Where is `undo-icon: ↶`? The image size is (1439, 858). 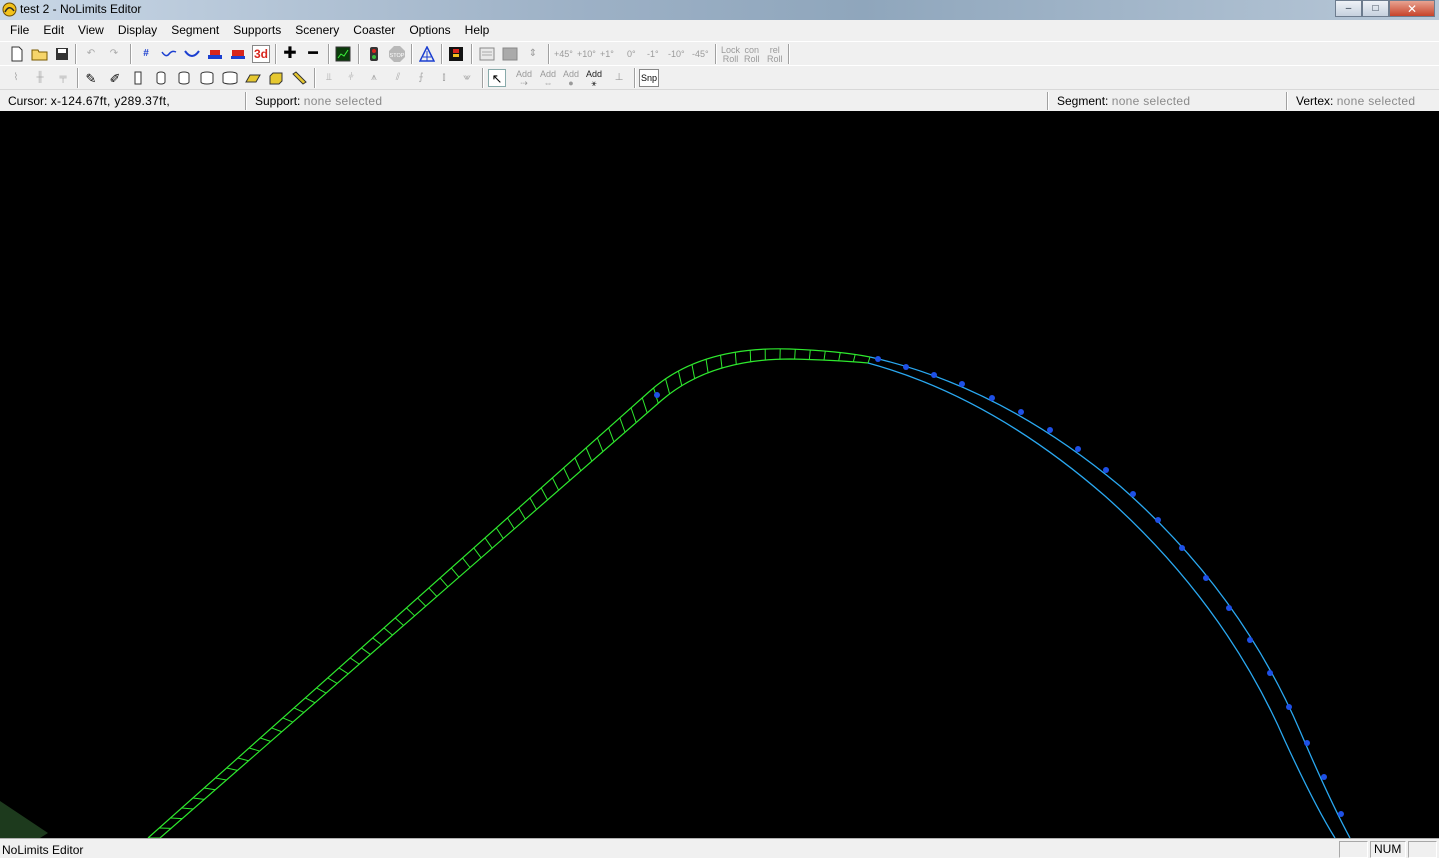 undo-icon: ↶ is located at coordinates (91, 54).